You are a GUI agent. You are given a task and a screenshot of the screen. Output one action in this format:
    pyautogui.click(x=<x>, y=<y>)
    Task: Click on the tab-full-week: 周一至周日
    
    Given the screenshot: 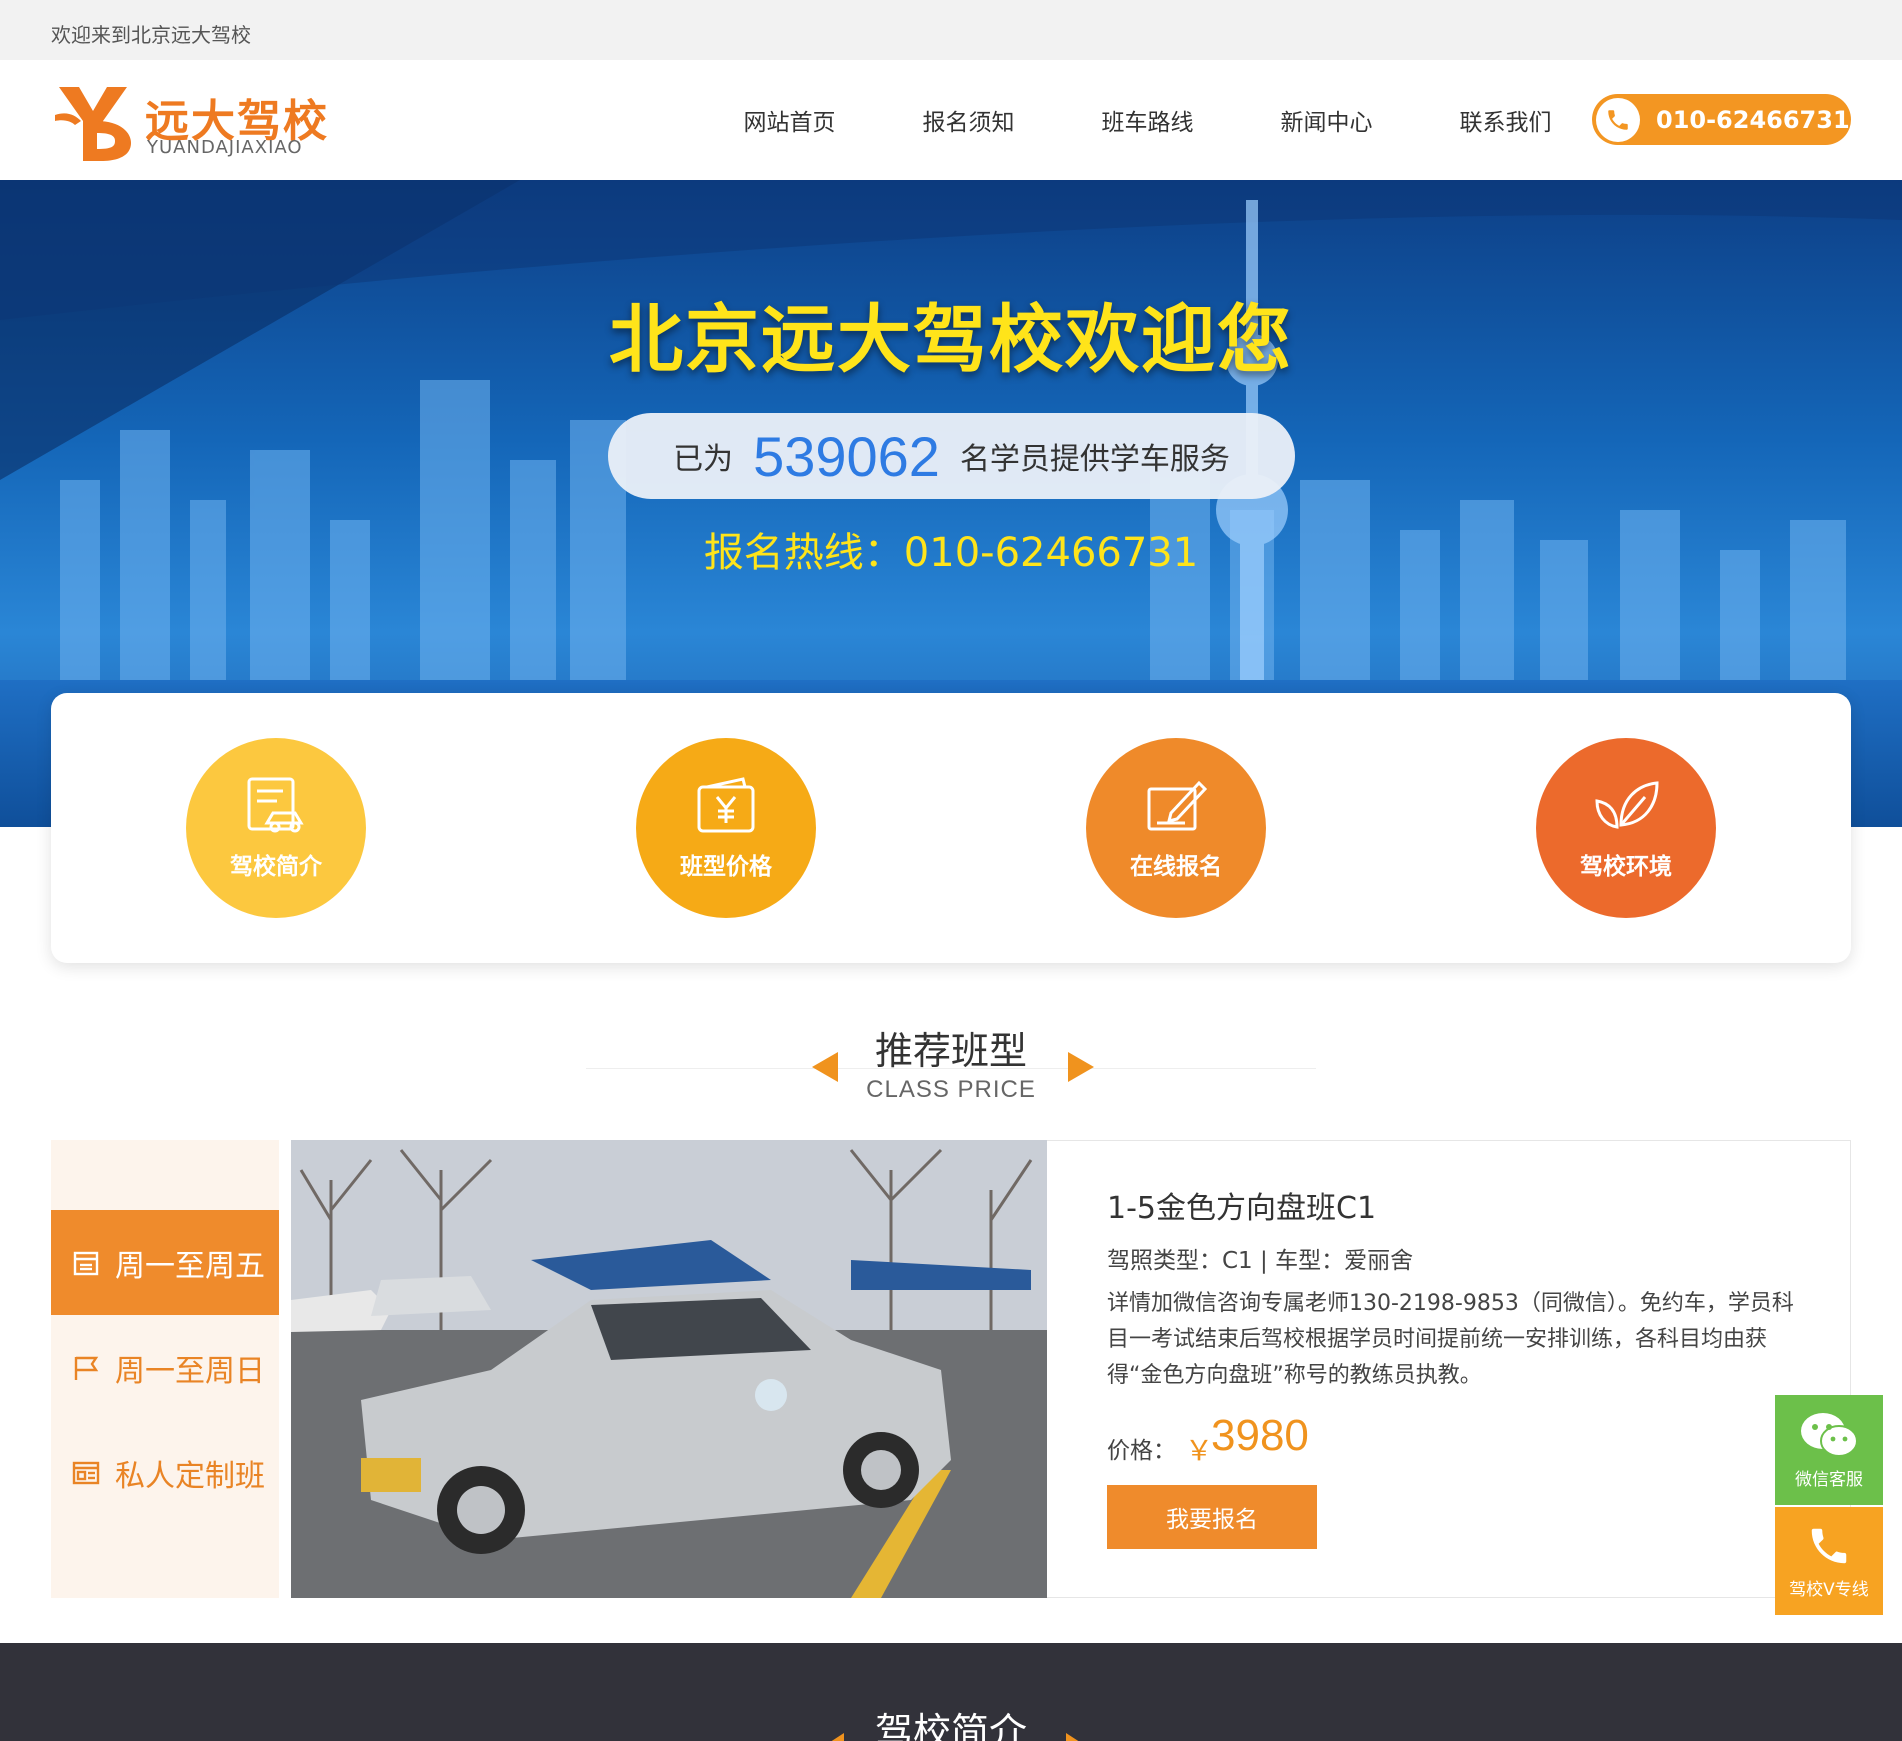 What is the action you would take?
    pyautogui.click(x=165, y=1367)
    